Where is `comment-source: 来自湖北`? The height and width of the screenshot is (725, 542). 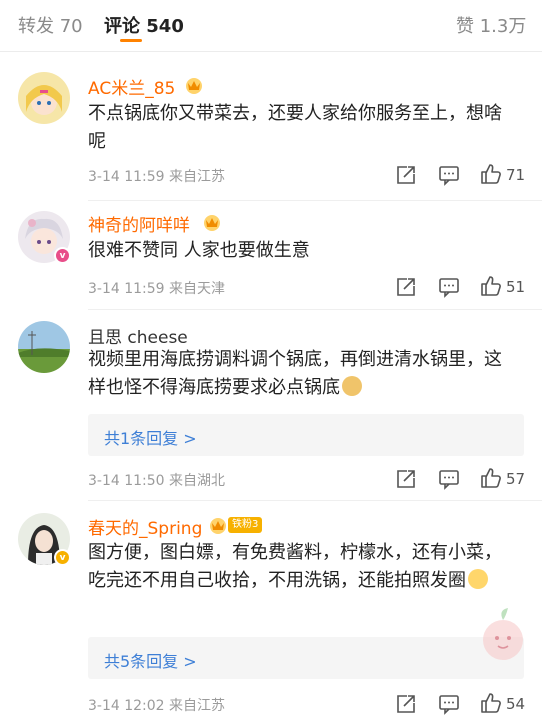 comment-source: 来自湖北 is located at coordinates (197, 481).